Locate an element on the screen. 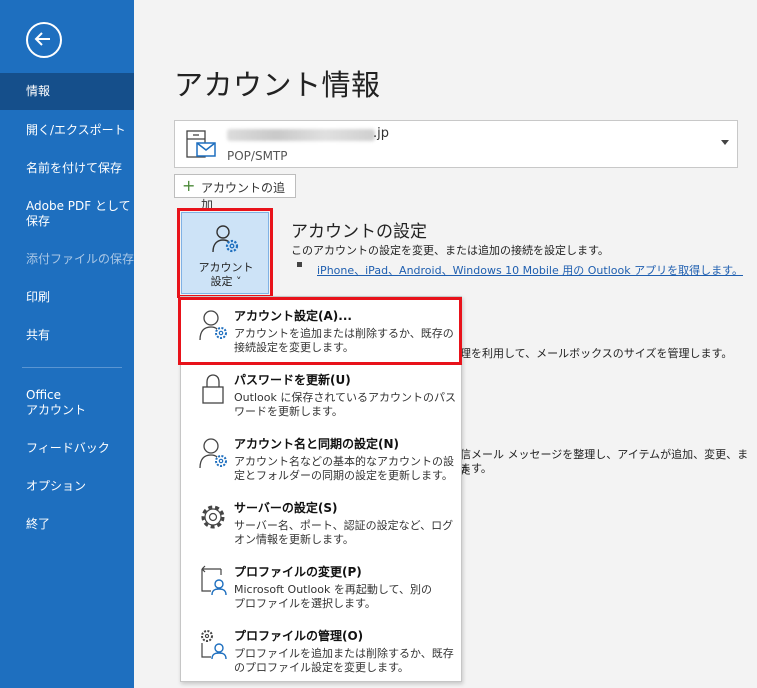 This screenshot has height=688, width=757. rules-alerts-text: 信メール メッセージを整理し、アイテムが追加、変更、また is located at coordinates (604, 462).